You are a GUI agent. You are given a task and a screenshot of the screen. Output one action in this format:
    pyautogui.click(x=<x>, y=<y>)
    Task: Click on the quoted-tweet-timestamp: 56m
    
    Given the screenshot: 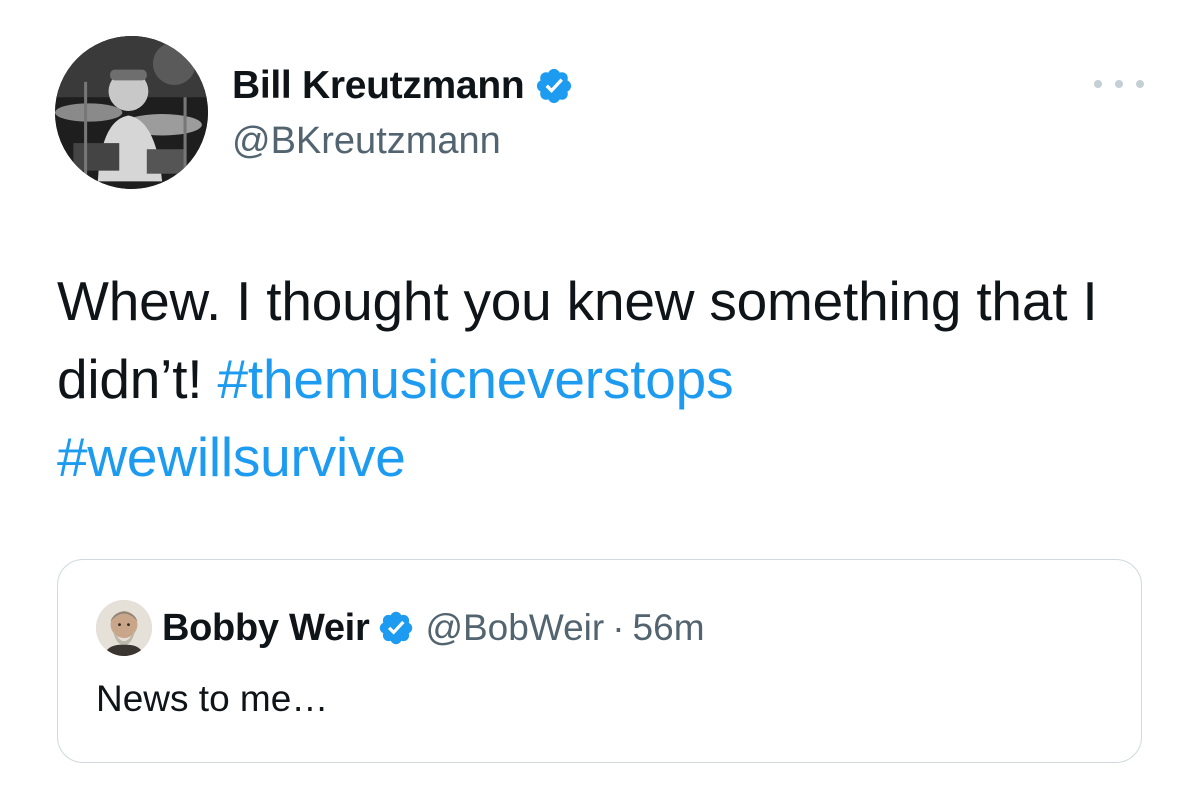 What is the action you would take?
    pyautogui.click(x=669, y=628)
    